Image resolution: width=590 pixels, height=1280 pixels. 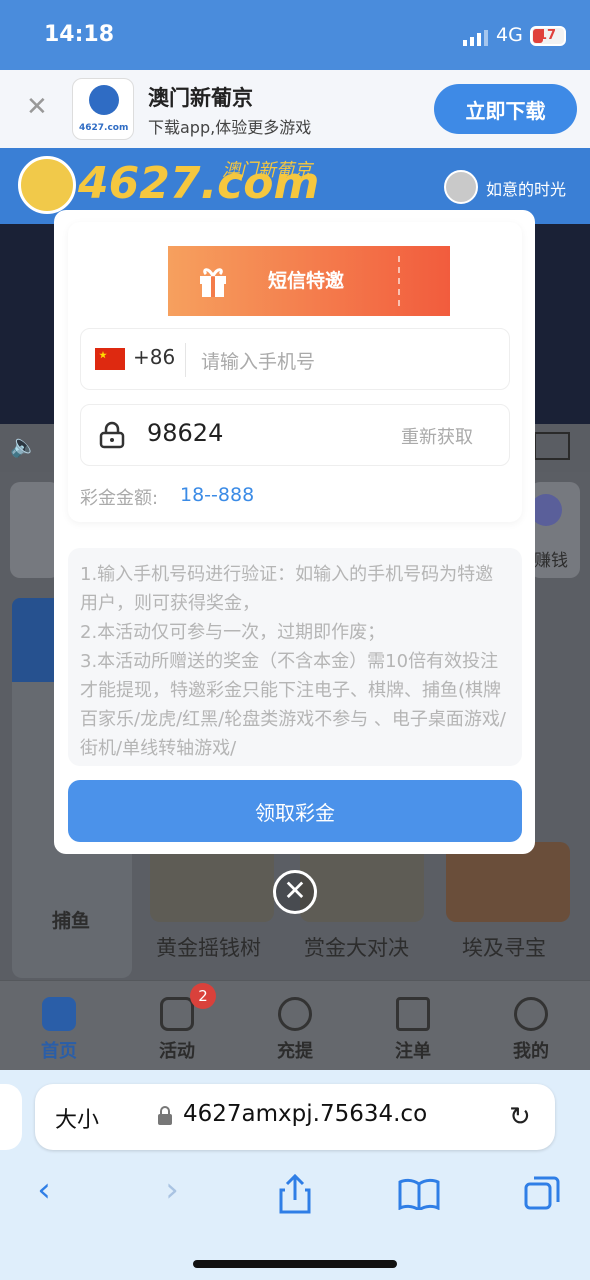 I want to click on phone-input: 请输入手机号, so click(x=258, y=360).